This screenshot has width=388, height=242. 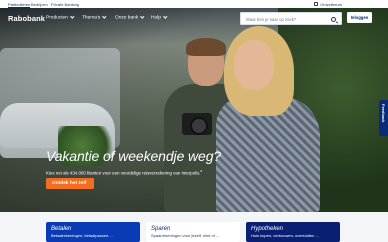 I want to click on nav-hulp: Hulp, so click(x=159, y=17).